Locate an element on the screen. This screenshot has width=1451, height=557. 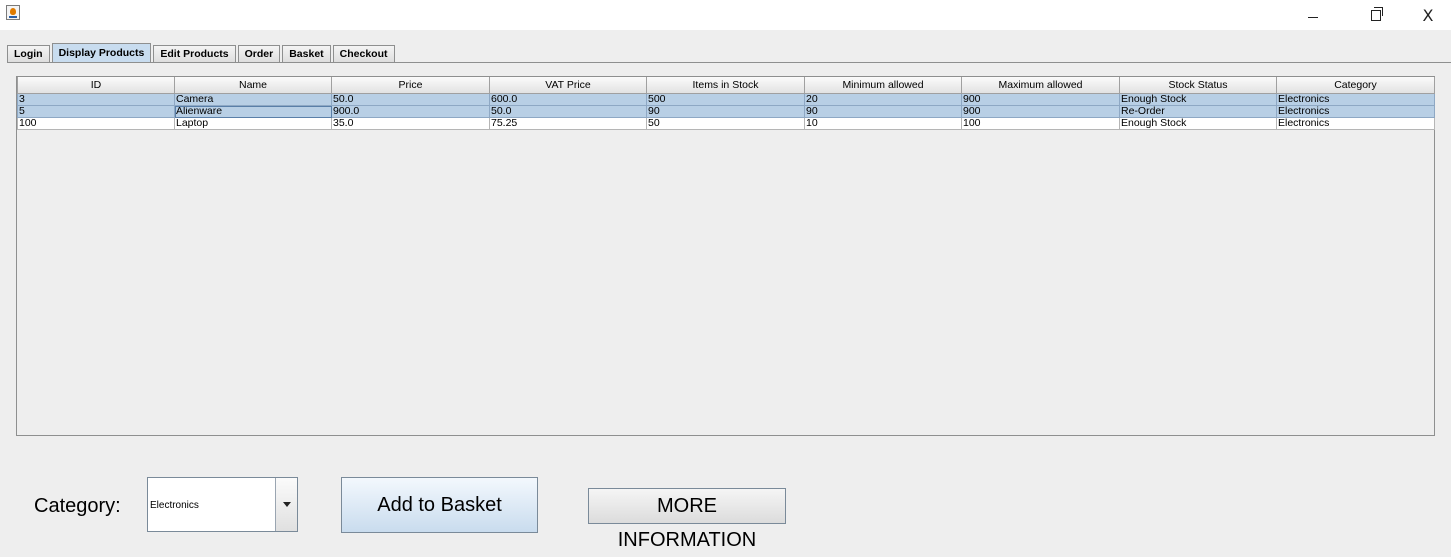
column-header-name: Name is located at coordinates (253, 85).